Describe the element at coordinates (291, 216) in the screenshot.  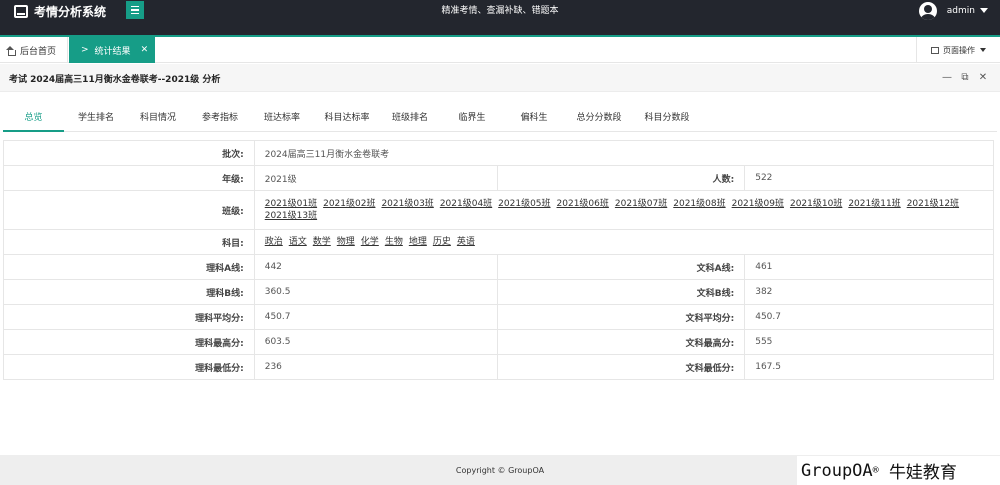
I see `class-link: 2021级13班` at that location.